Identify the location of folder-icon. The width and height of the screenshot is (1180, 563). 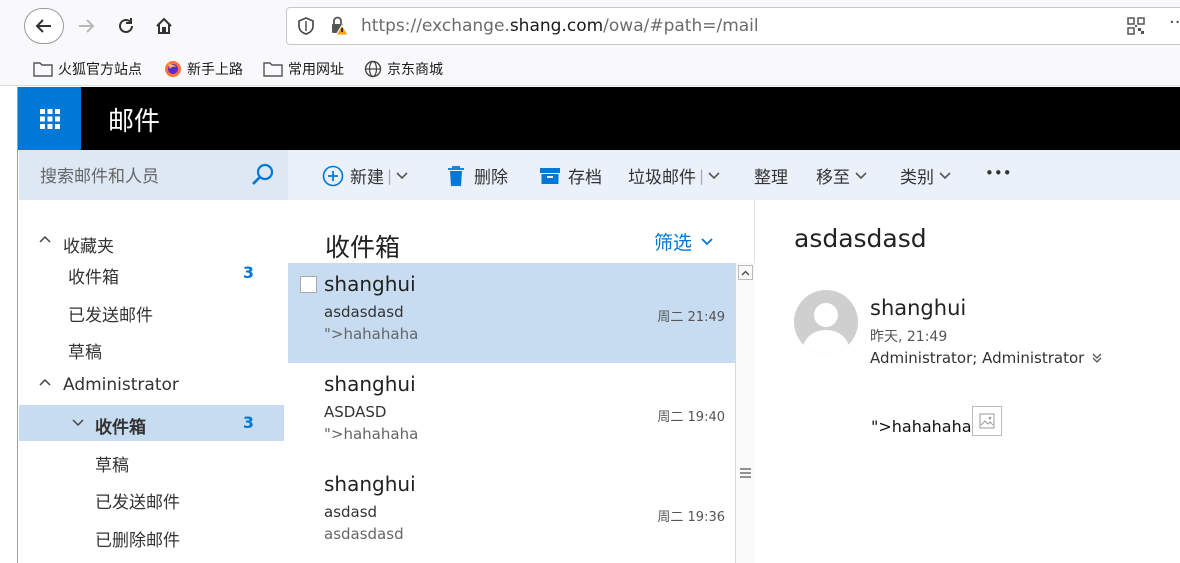
(273, 69).